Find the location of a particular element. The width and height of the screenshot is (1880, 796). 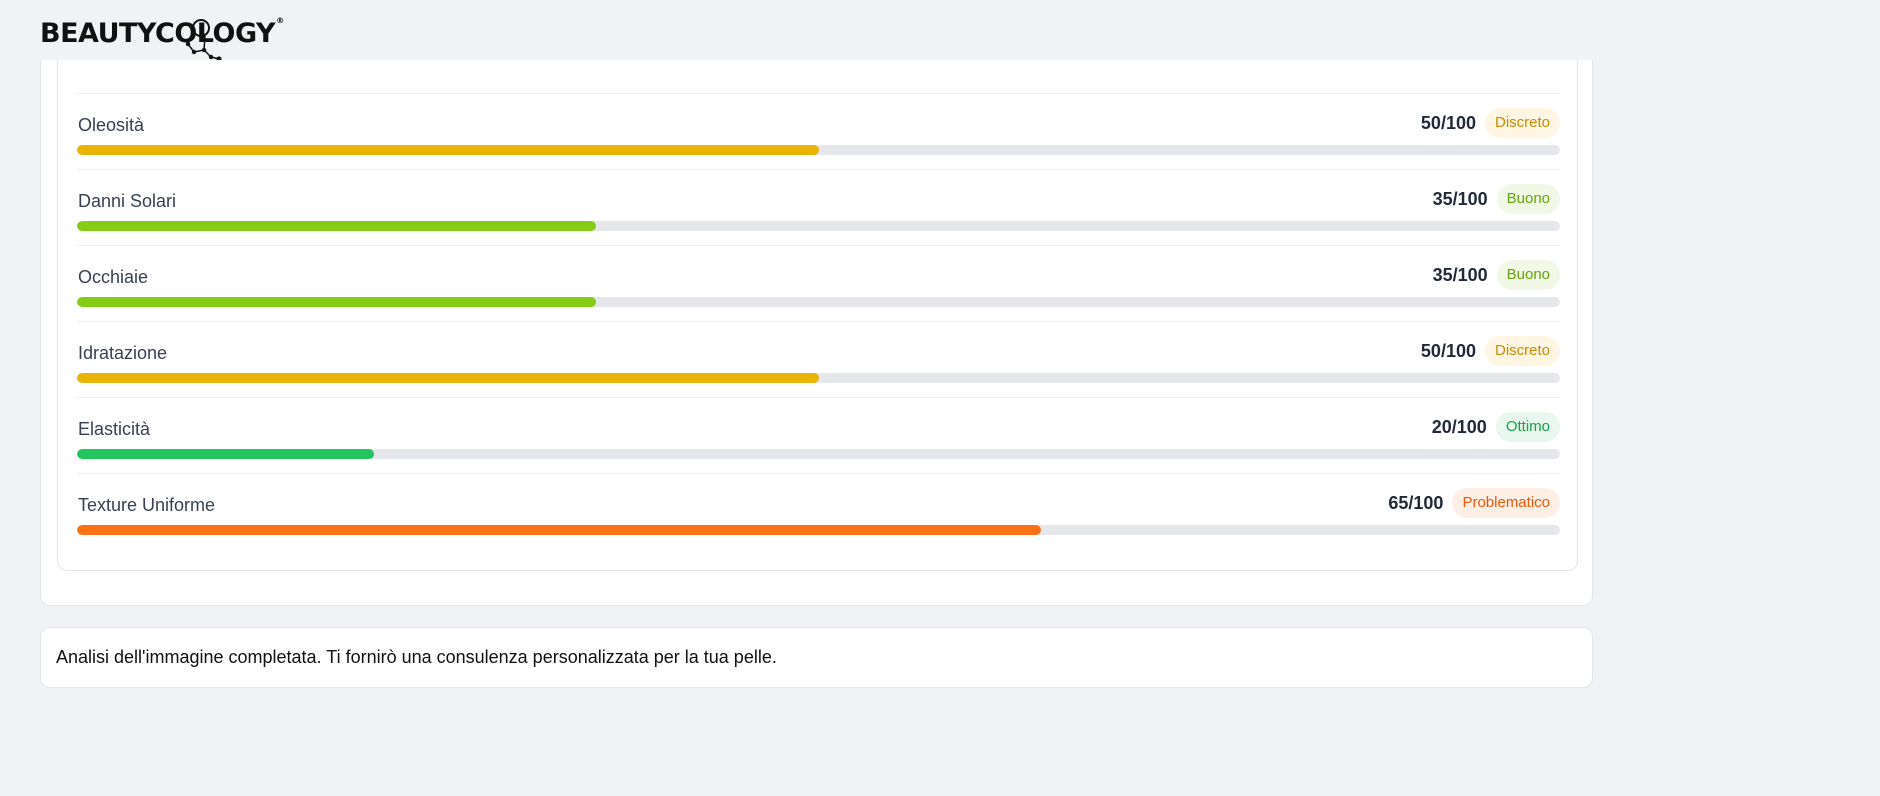

metric-label: Idratazione is located at coordinates (123, 353).